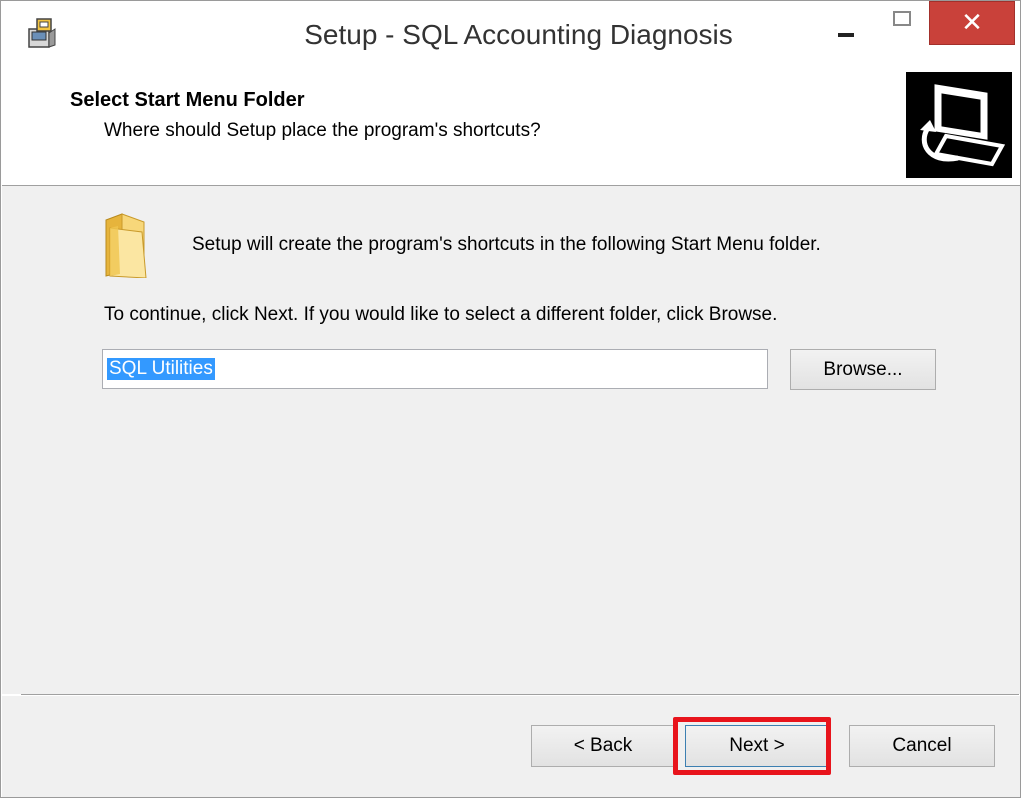 The width and height of the screenshot is (1021, 798). I want to click on page-title: Select Start Menu Folder, so click(187, 100).